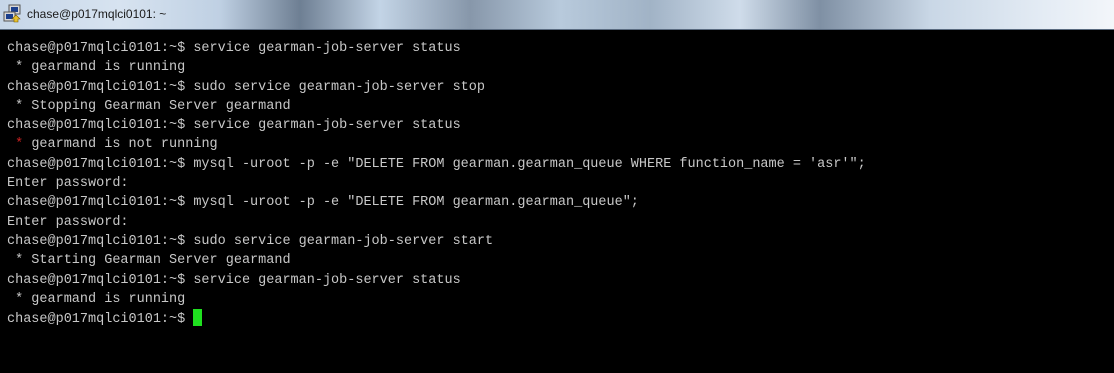 Image resolution: width=1114 pixels, height=373 pixels. What do you see at coordinates (560, 144) in the screenshot?
I see `terminal-line-error: * gearmand is not running` at bounding box center [560, 144].